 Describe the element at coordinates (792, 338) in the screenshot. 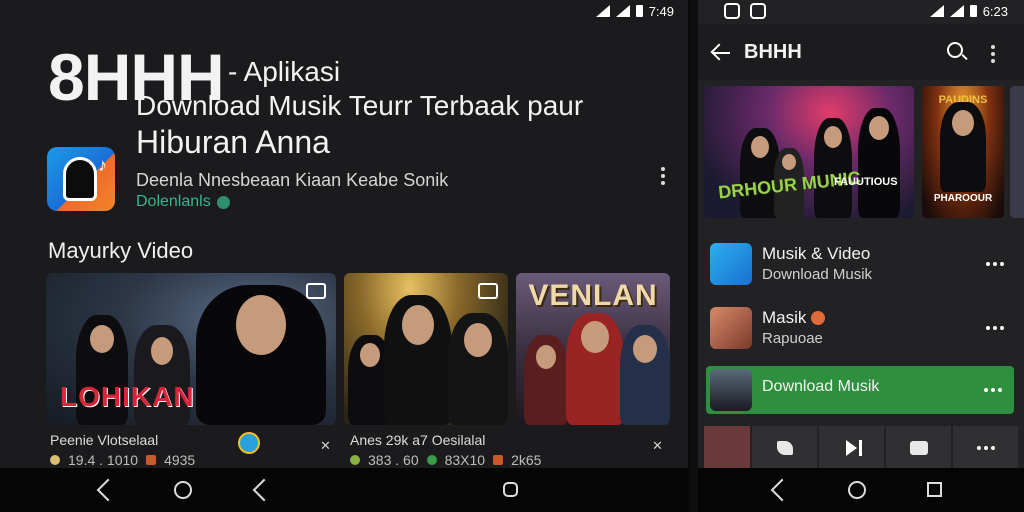

I see `list-item-subtitle: Rapuoae` at that location.